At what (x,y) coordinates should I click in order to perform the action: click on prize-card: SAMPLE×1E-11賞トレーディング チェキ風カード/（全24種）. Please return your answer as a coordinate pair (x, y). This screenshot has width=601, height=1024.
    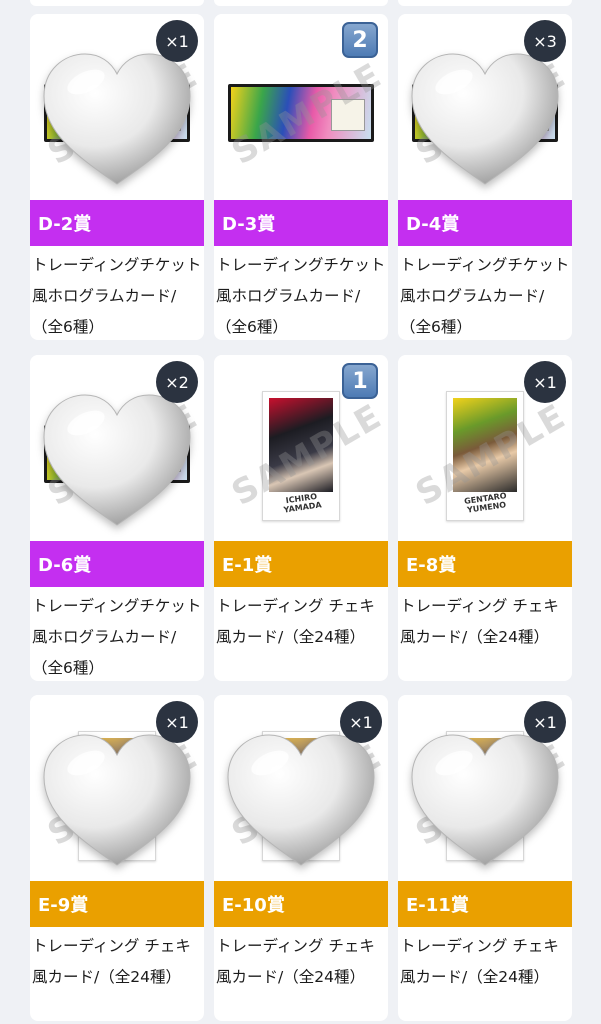
    Looking at the image, I should click on (485, 858).